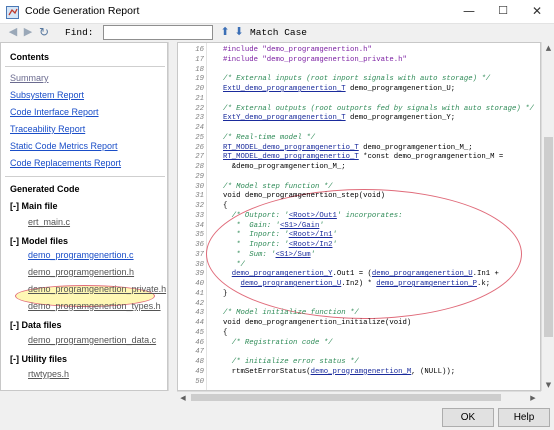  Describe the element at coordinates (431, 157) in the screenshot. I see `code-token: *const demo_programgenertion_M =` at that location.